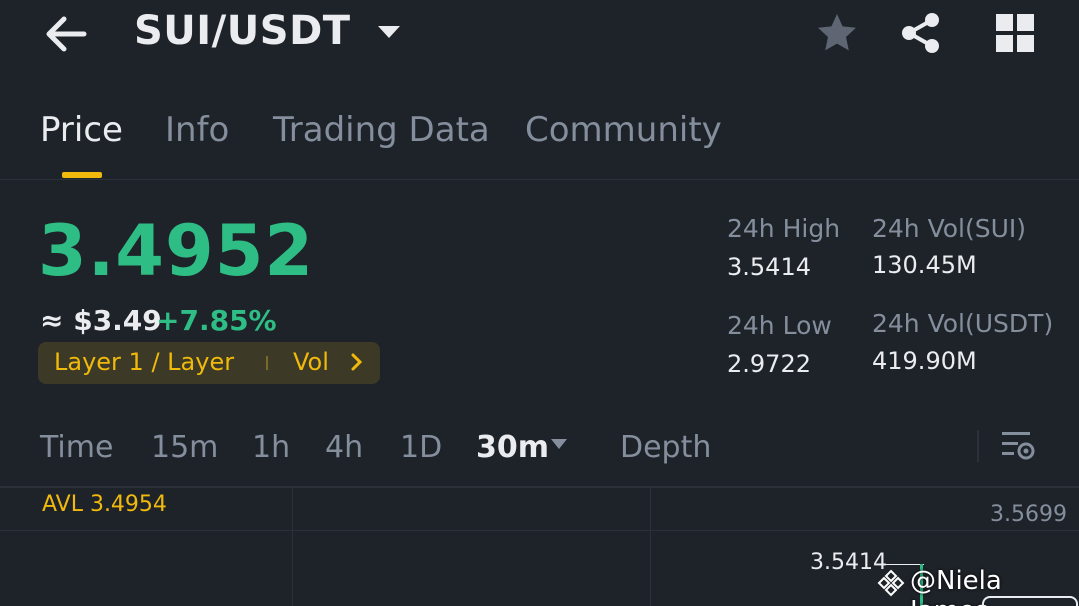  What do you see at coordinates (267, 363) in the screenshot?
I see `tag-separator` at bounding box center [267, 363].